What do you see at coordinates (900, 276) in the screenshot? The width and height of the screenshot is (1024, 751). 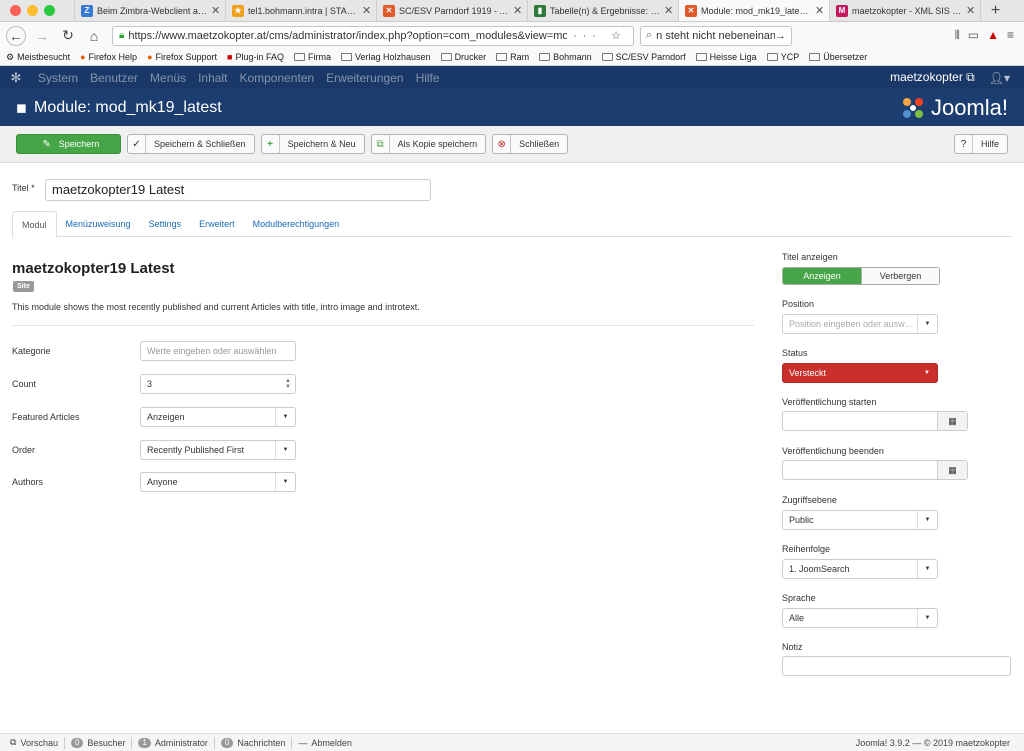 I see `show-title-off-button: Verbergen` at bounding box center [900, 276].